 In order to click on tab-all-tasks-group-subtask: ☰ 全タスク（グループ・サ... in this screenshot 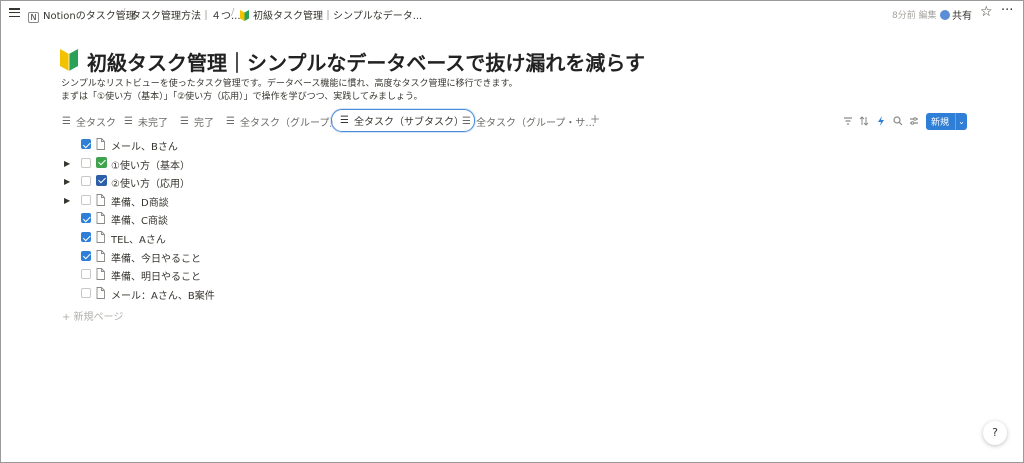, I will do `click(528, 121)`.